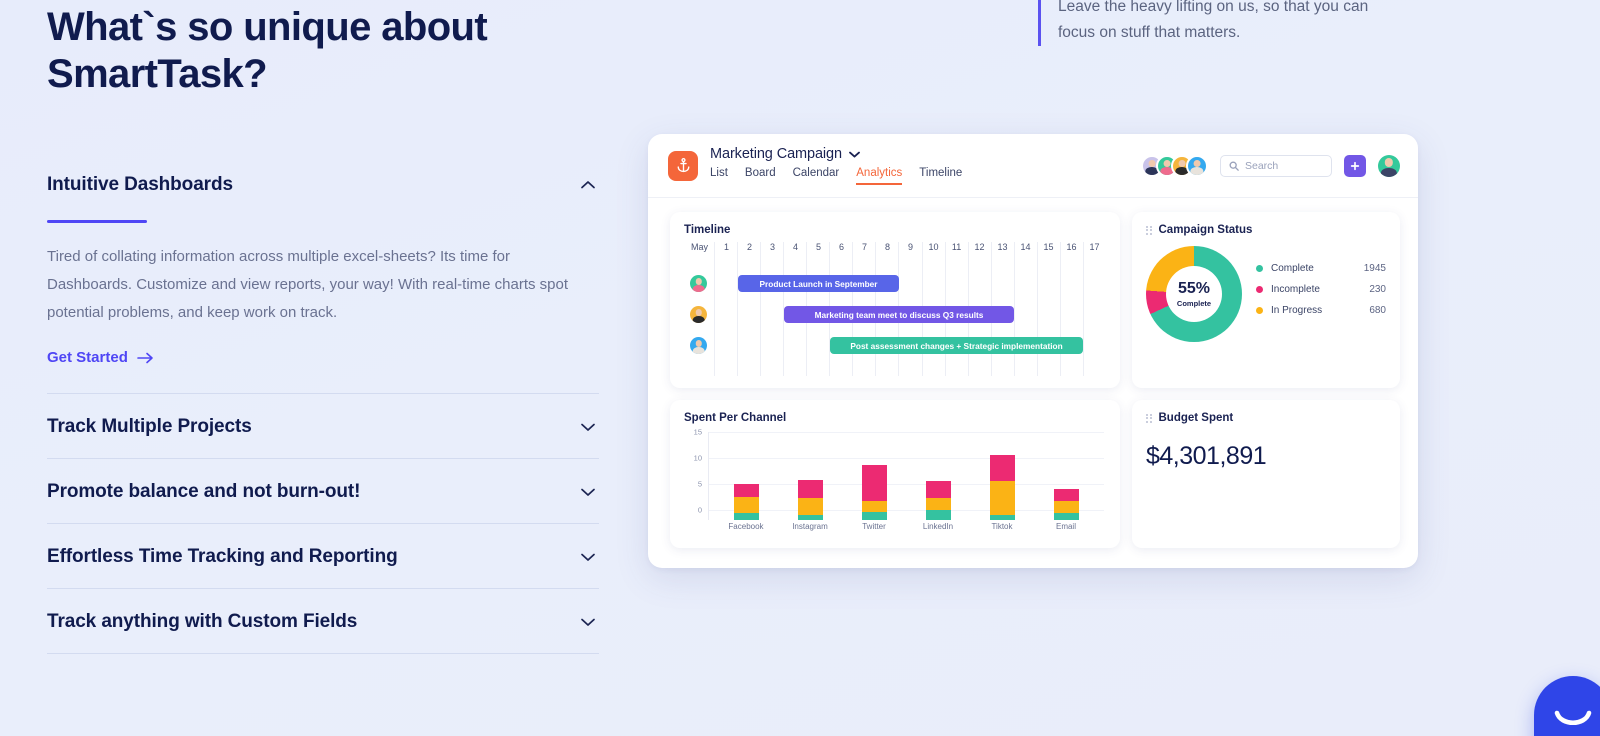 Image resolution: width=1600 pixels, height=736 pixels. I want to click on timeline-date-label: 7, so click(865, 247).